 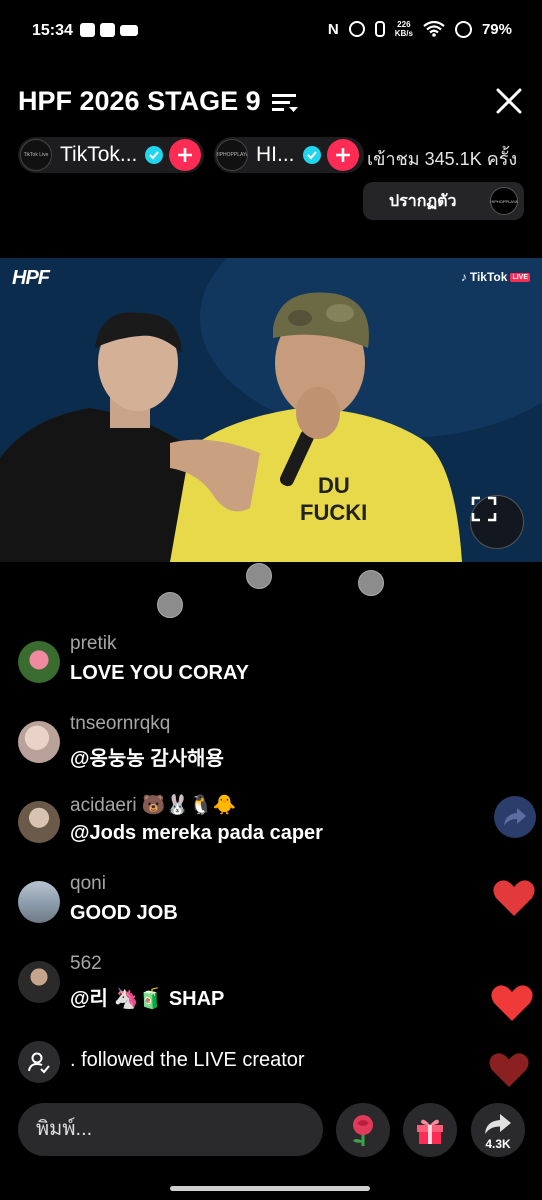 What do you see at coordinates (147, 999) in the screenshot?
I see `comment-text: @리 🦄🧃 SHAP` at bounding box center [147, 999].